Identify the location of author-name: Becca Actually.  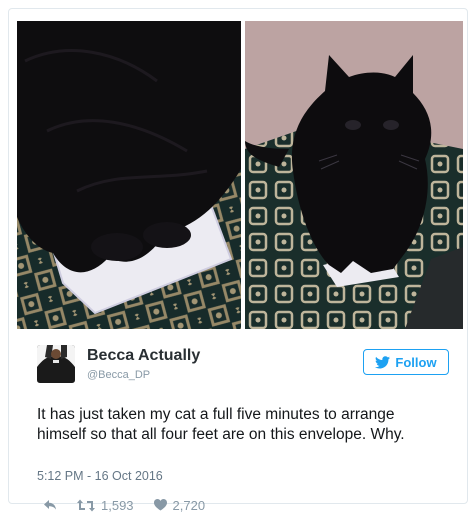
(143, 356).